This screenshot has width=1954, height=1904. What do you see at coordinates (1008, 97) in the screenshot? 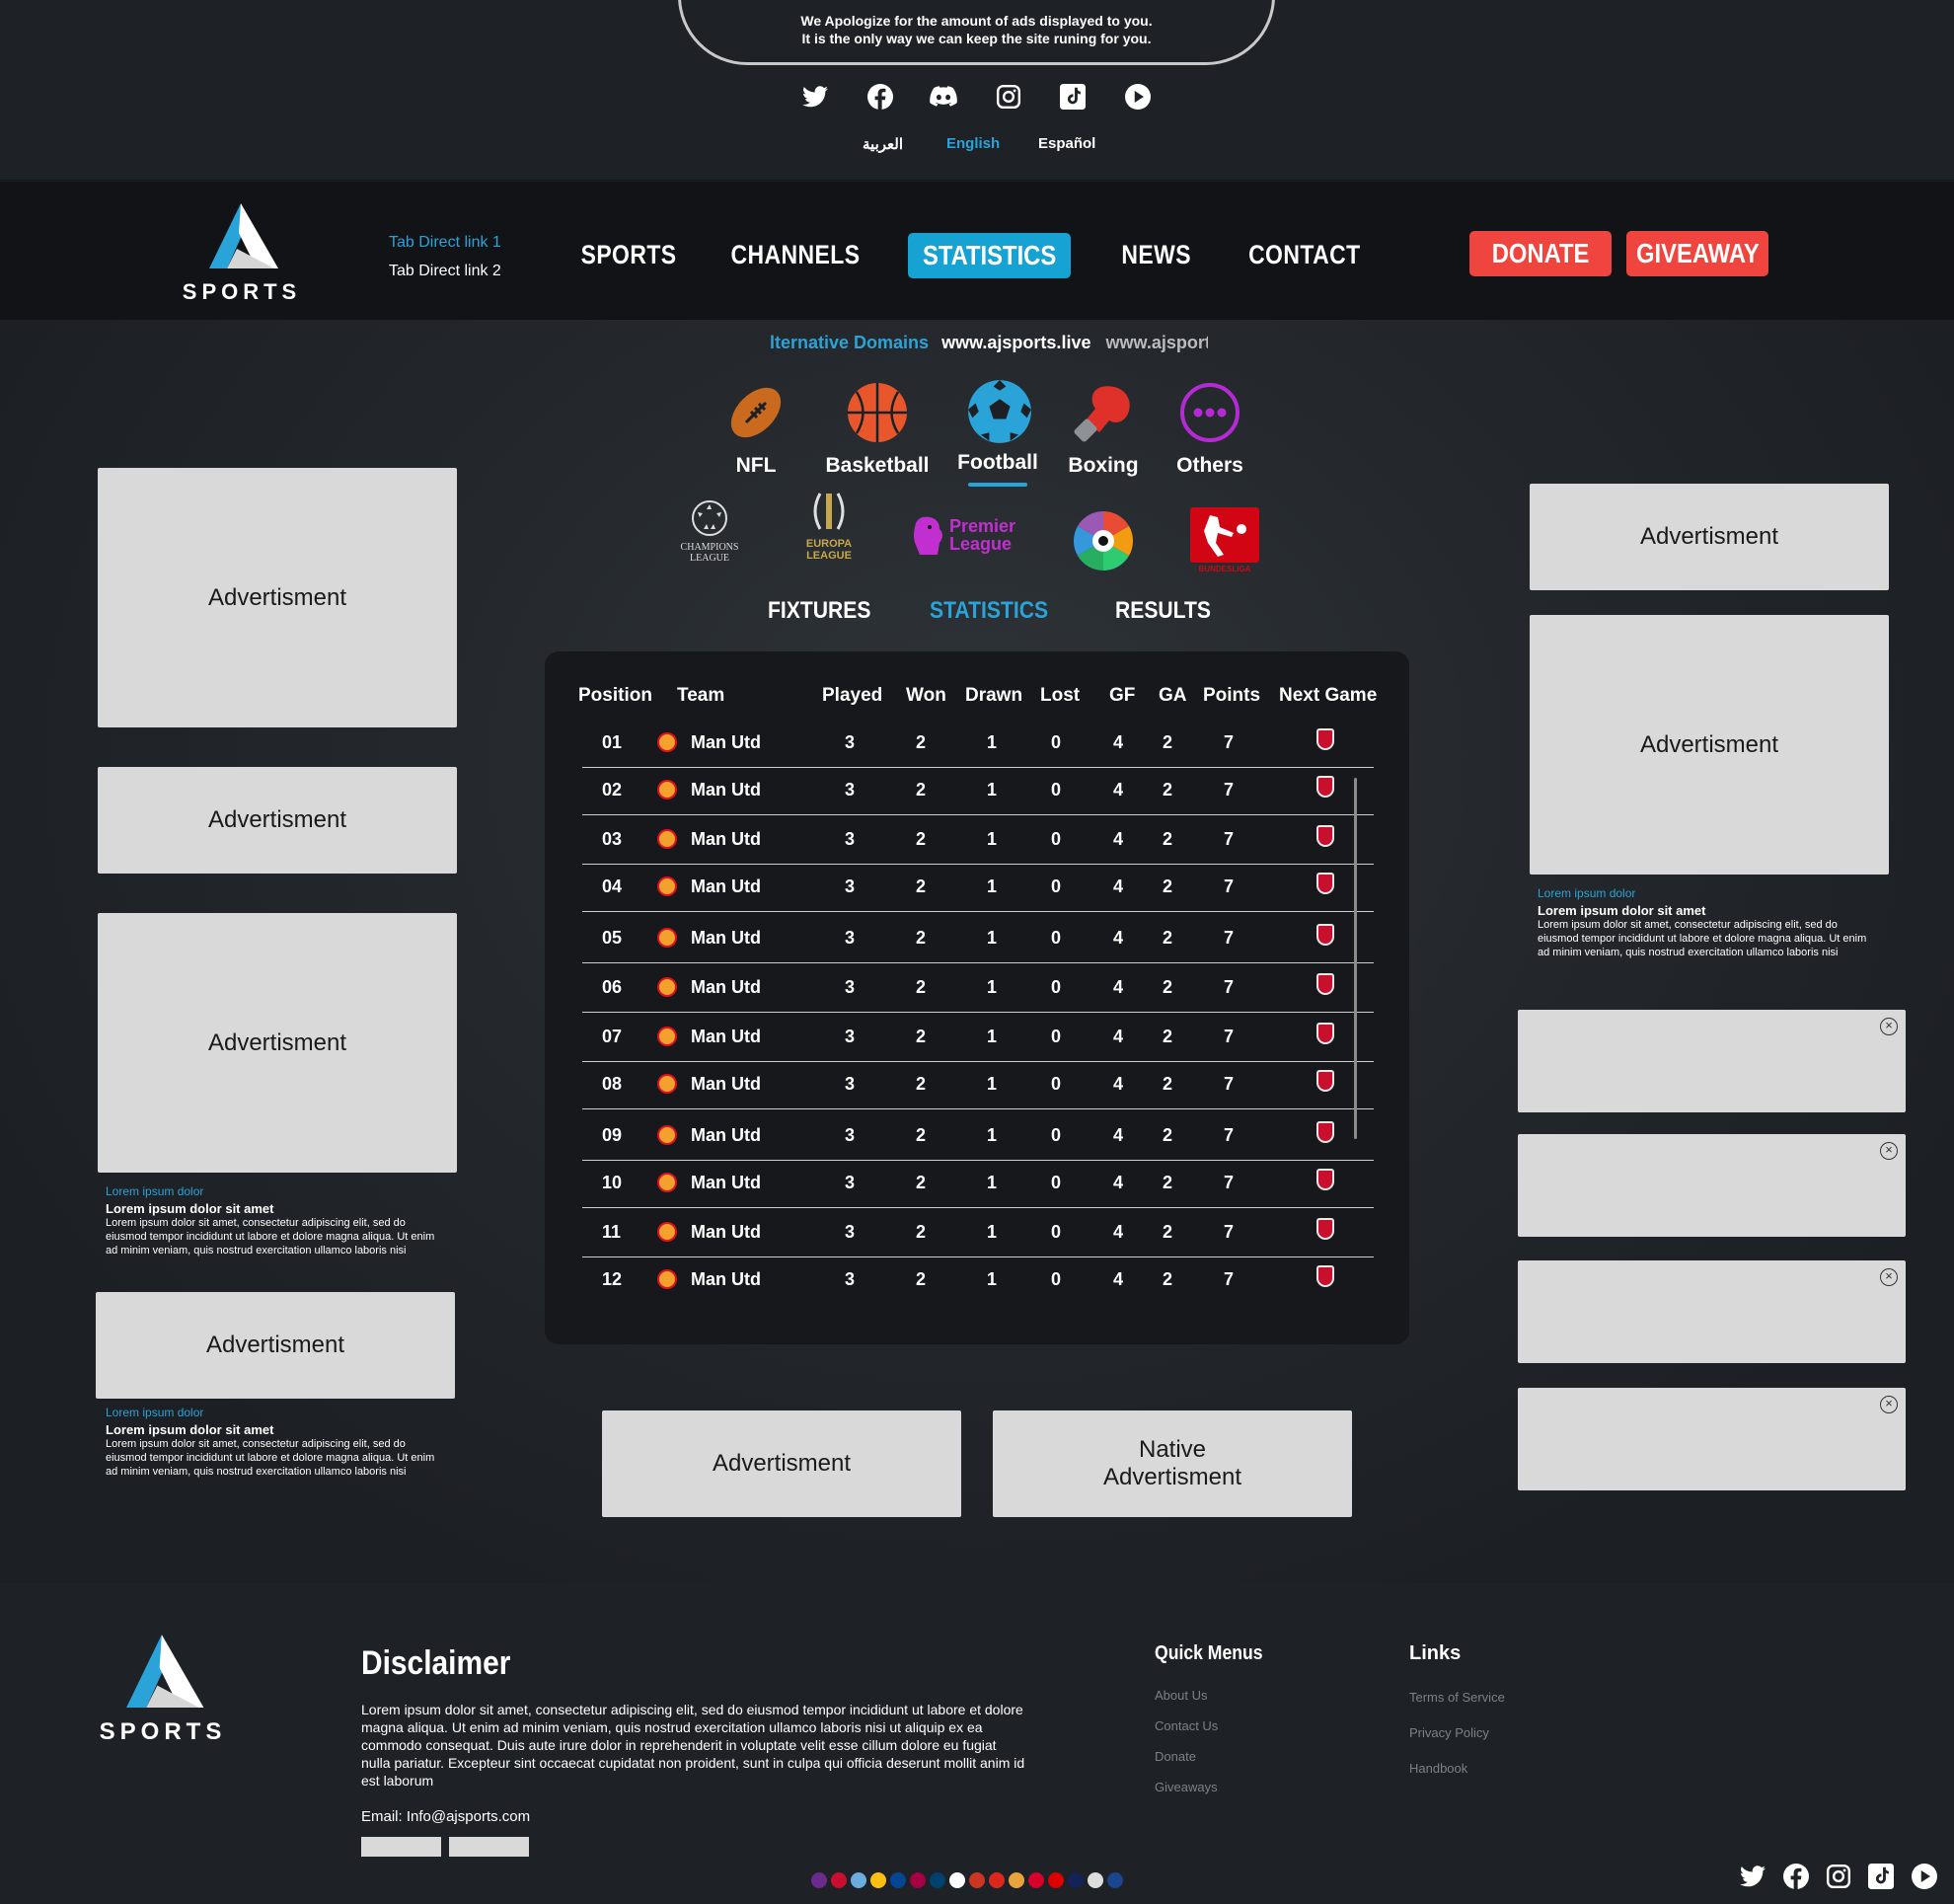
I see `instagram-icon` at bounding box center [1008, 97].